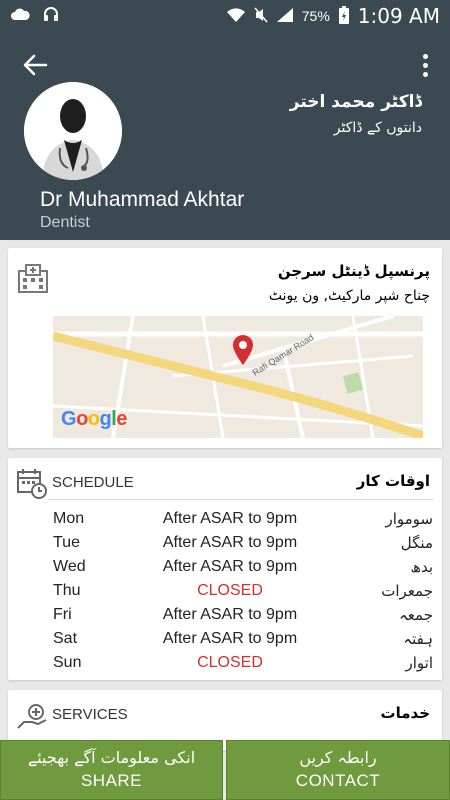 The image size is (450, 800). I want to click on doctor-title: Dentist, so click(65, 222).